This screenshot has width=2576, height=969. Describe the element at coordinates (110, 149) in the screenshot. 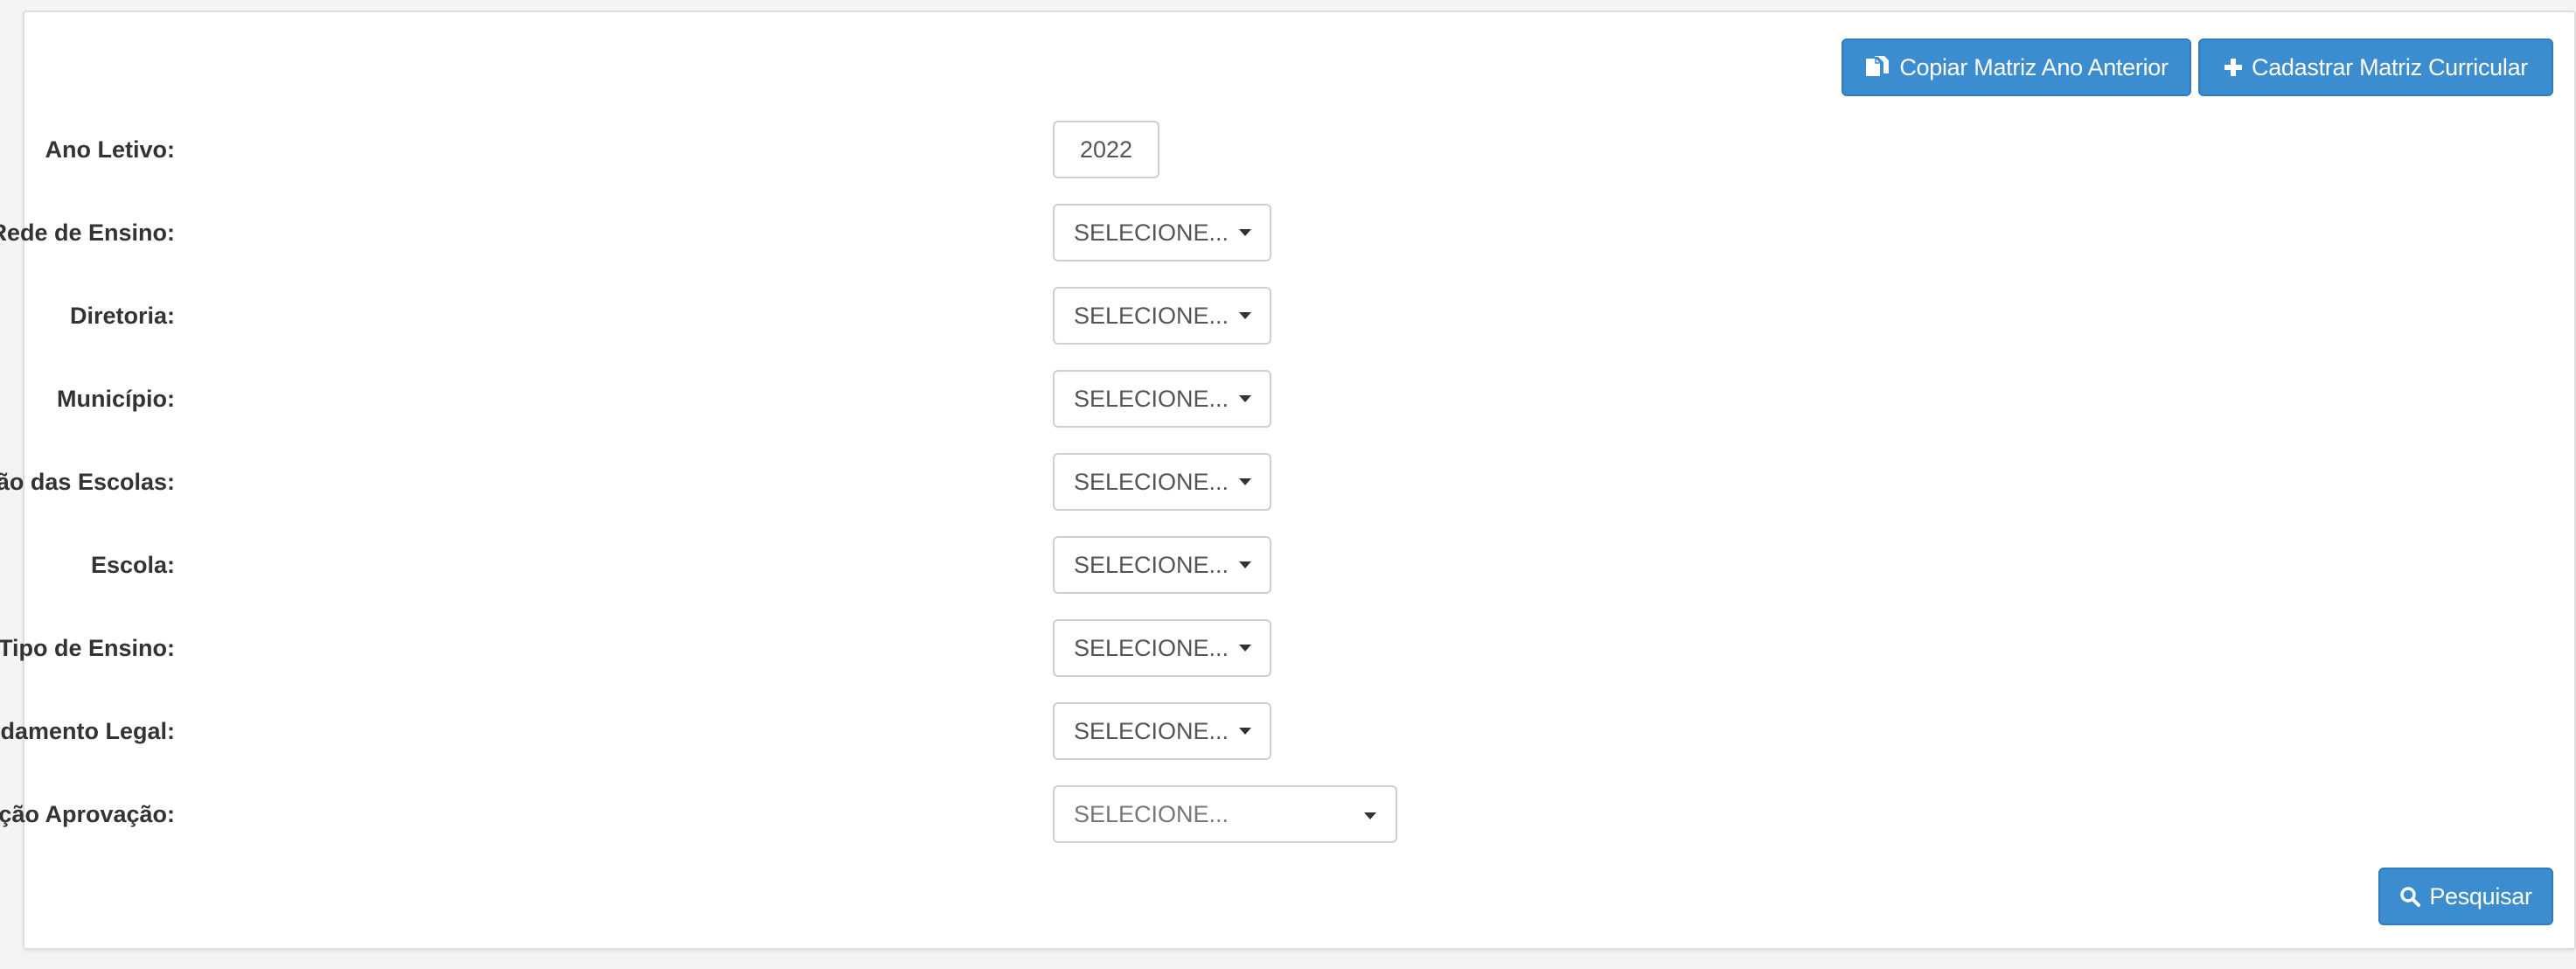

I see `ano-letivo-label: Ano Letivo:` at that location.